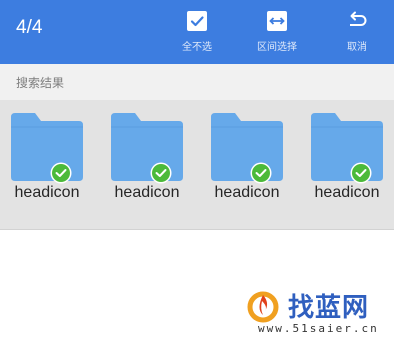 This screenshot has width=394, height=339. Describe the element at coordinates (197, 21) in the screenshot. I see `checkbox-checked-icon` at that location.